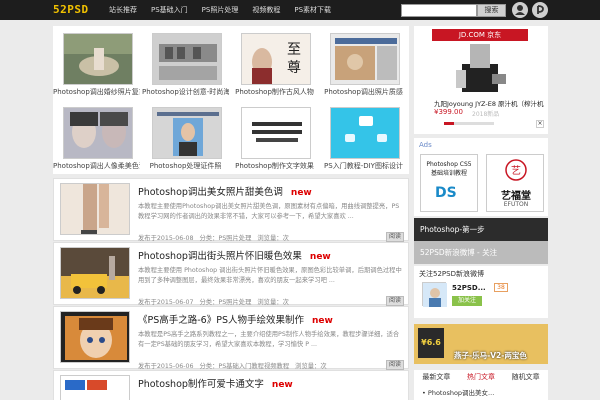 The image size is (600, 400). What do you see at coordinates (449, 183) in the screenshot?
I see `ad-book: Photoshop CS5 基础培训教程 DS` at bounding box center [449, 183].